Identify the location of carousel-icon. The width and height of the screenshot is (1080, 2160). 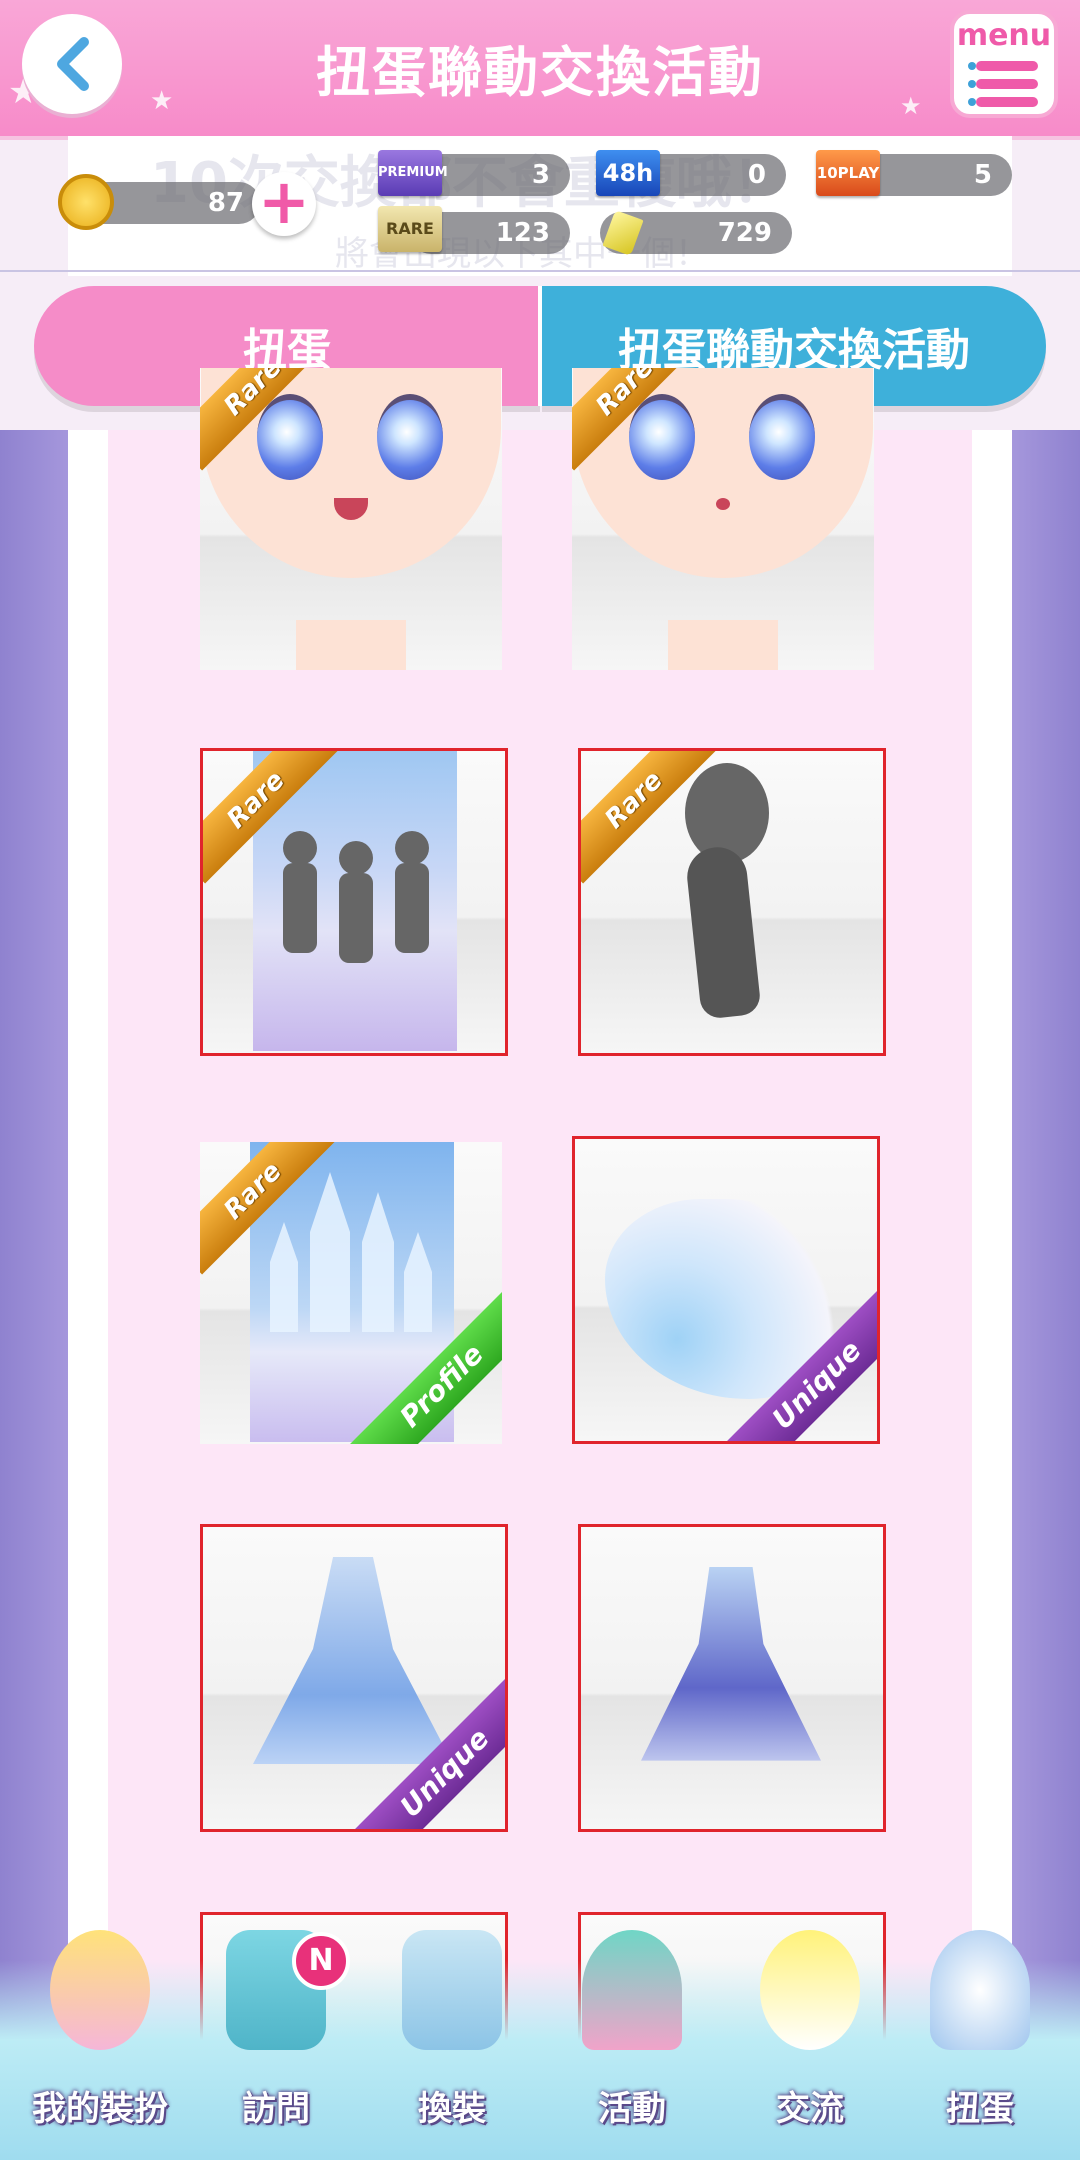
(100, 1990).